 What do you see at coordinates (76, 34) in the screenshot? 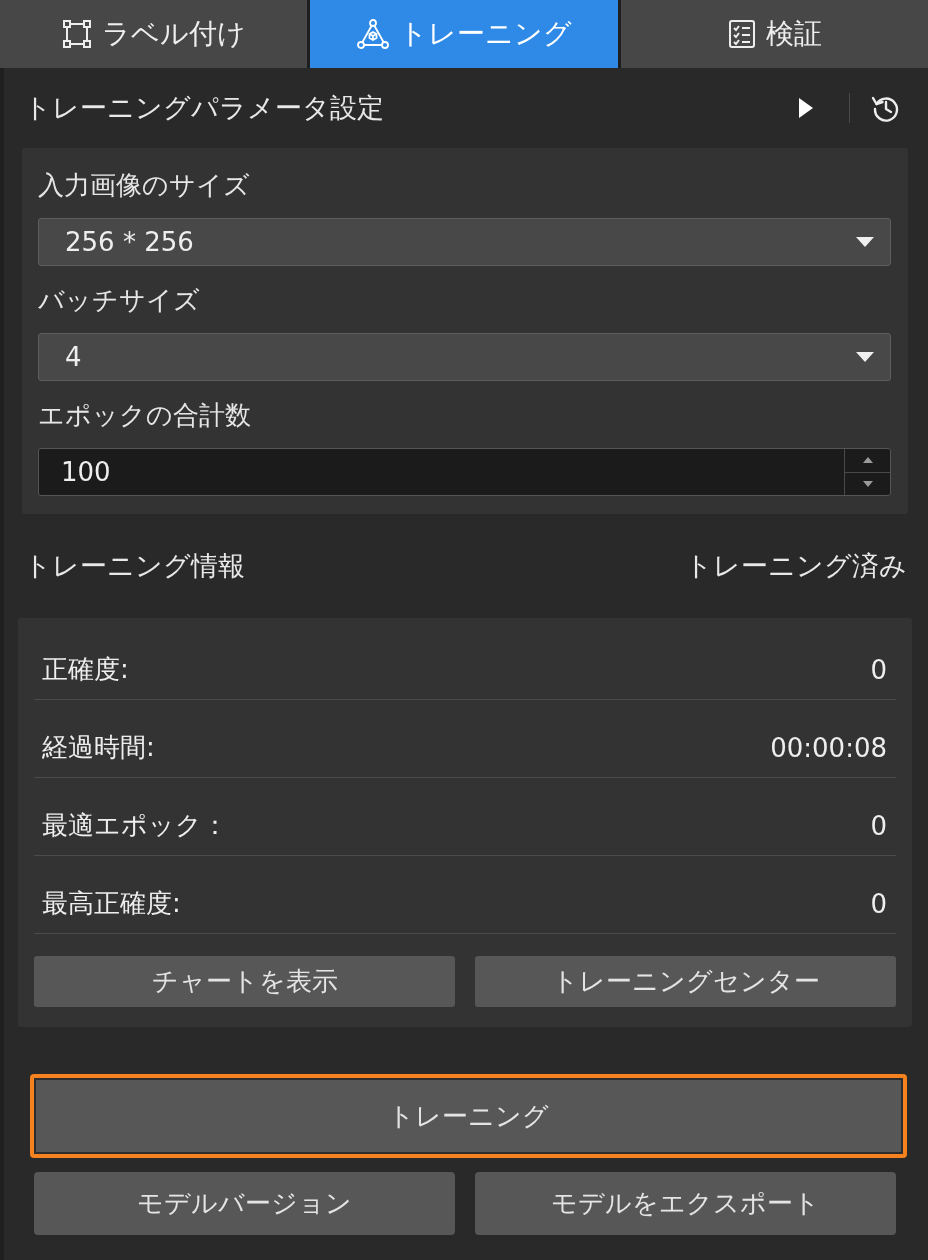
I see `bounding-box-icon` at bounding box center [76, 34].